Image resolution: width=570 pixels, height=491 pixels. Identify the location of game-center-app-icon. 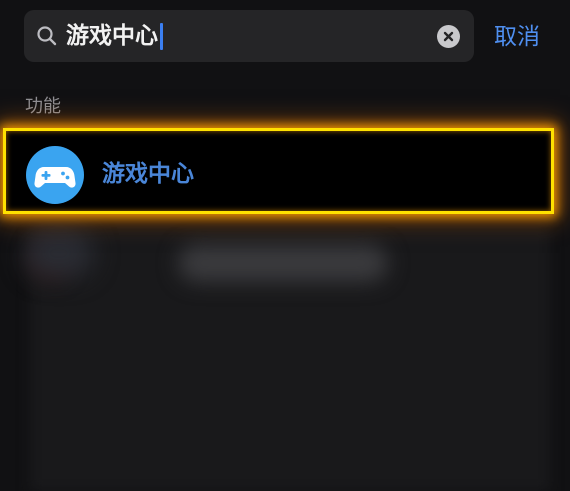
(55, 175).